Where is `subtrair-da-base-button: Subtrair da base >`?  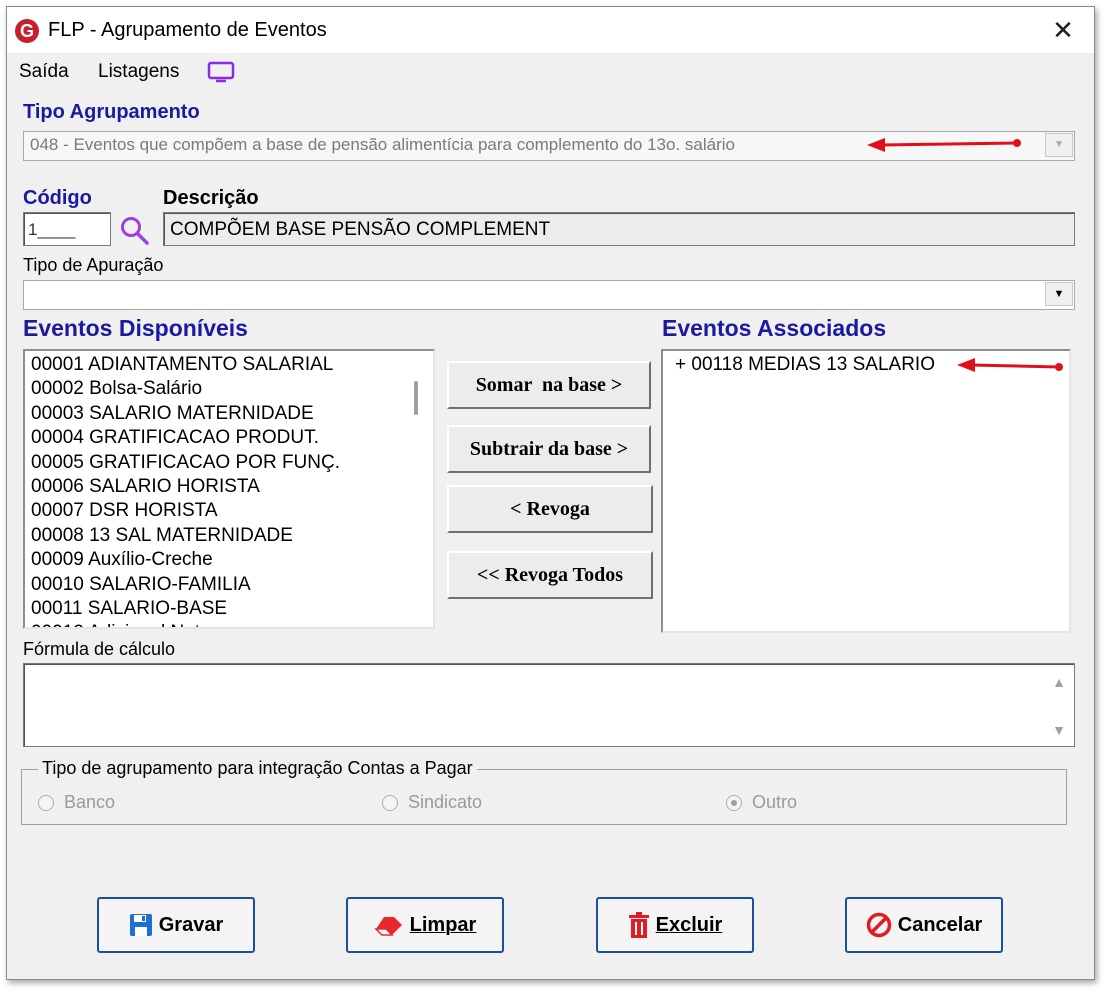
subtrair-da-base-button: Subtrair da base > is located at coordinates (549, 449).